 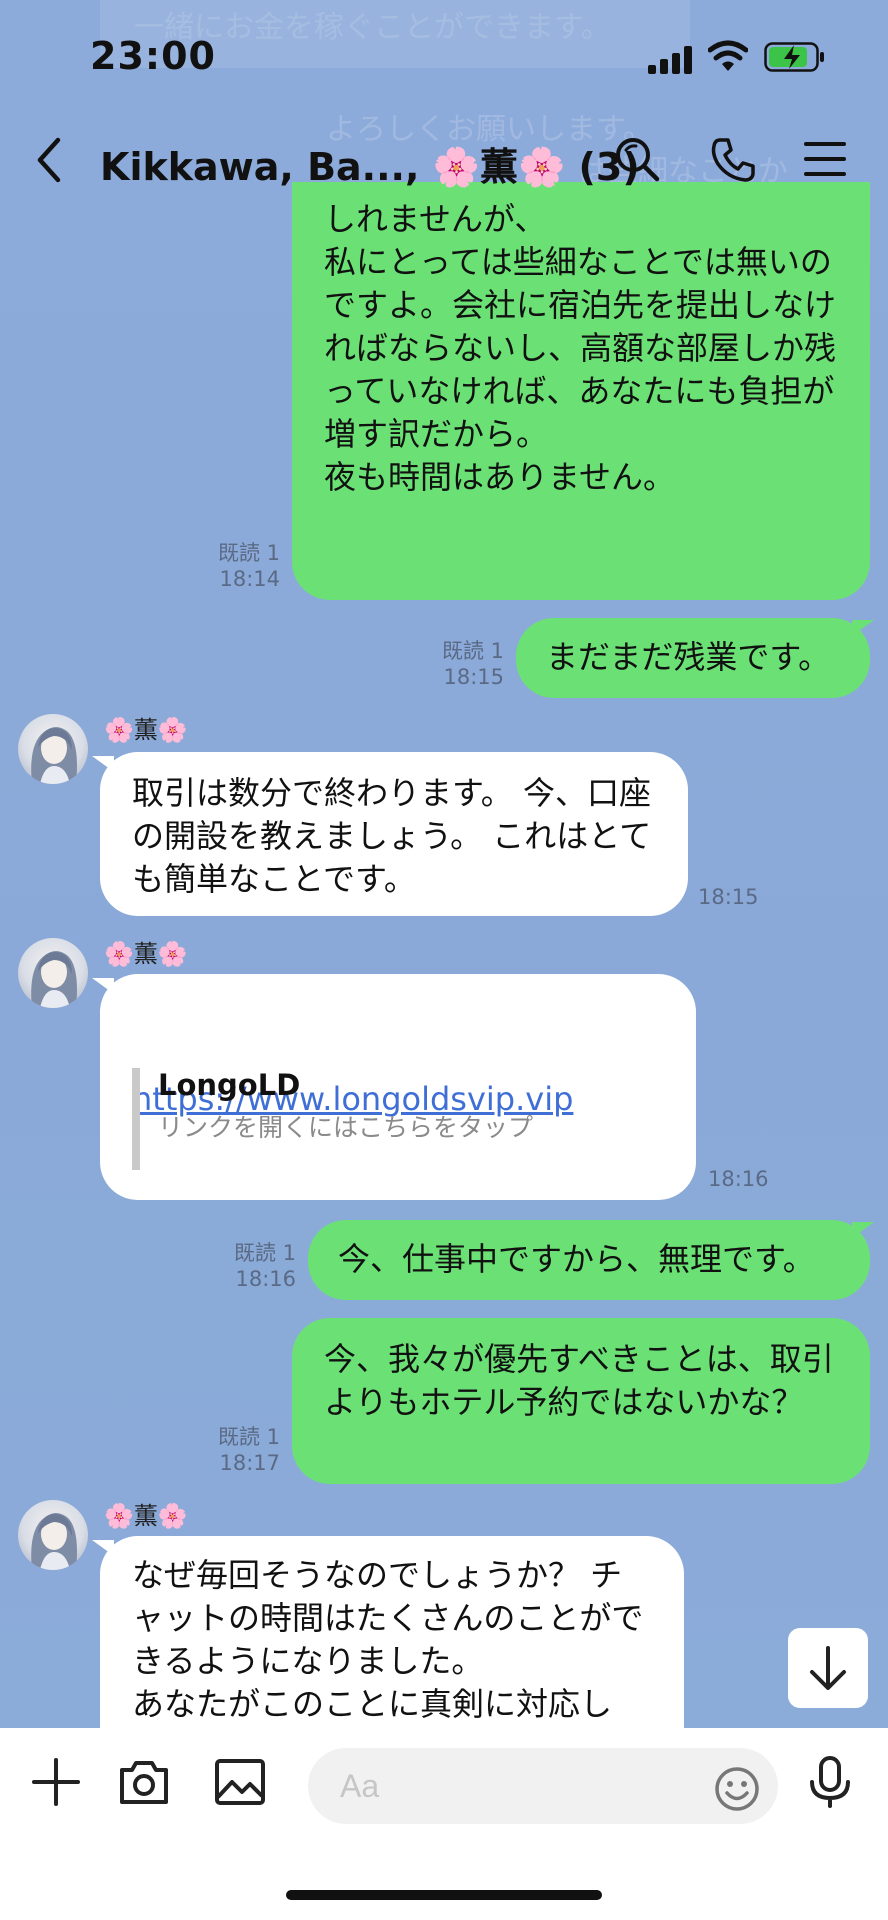 I want to click on message-time: 18:14, so click(x=249, y=579).